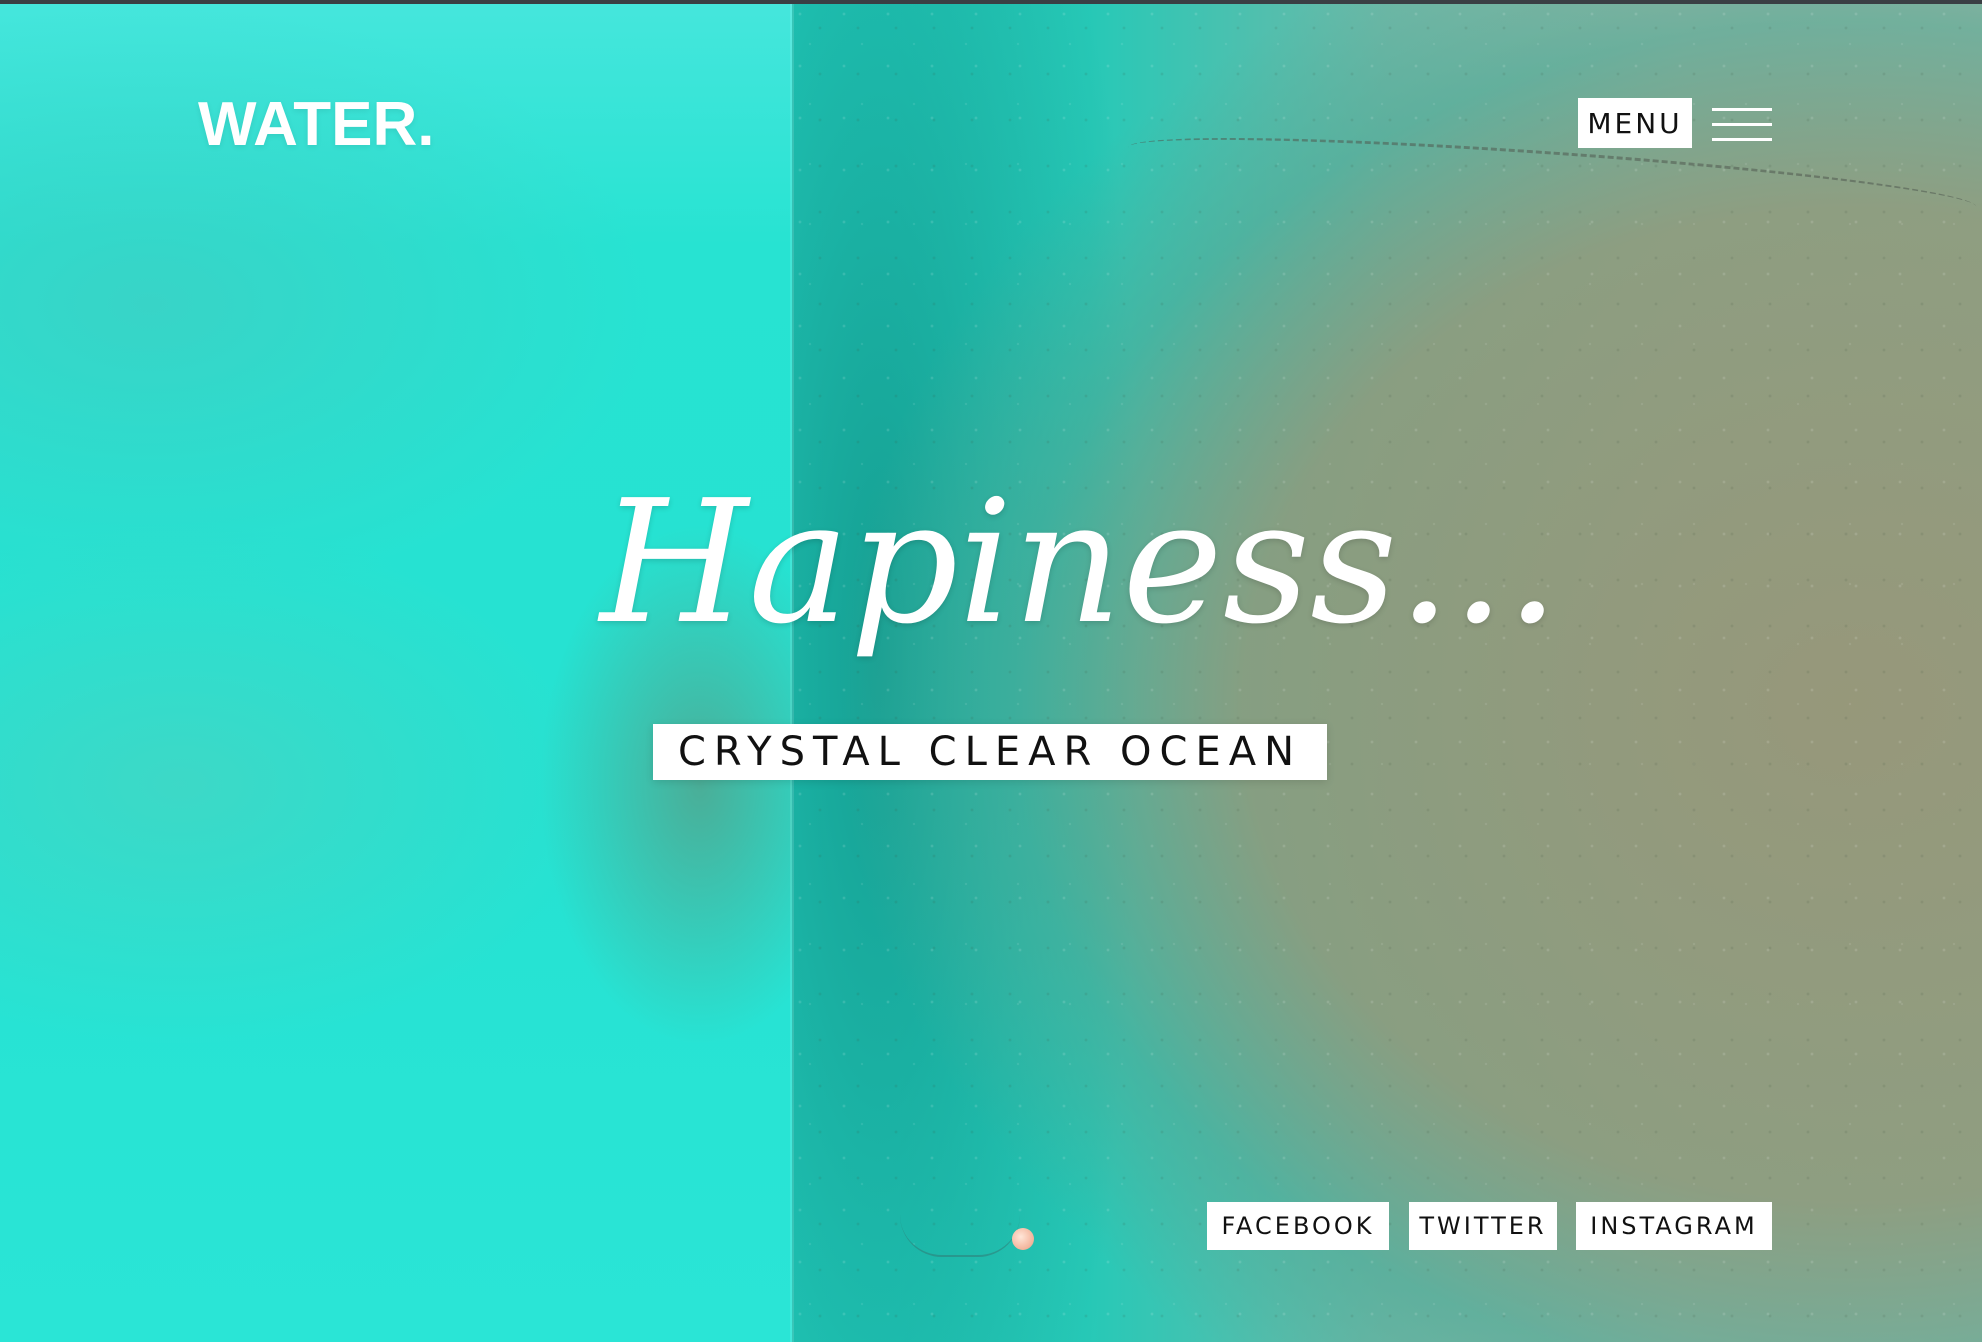  What do you see at coordinates (1635, 123) in the screenshot?
I see `menu-button: MENU` at bounding box center [1635, 123].